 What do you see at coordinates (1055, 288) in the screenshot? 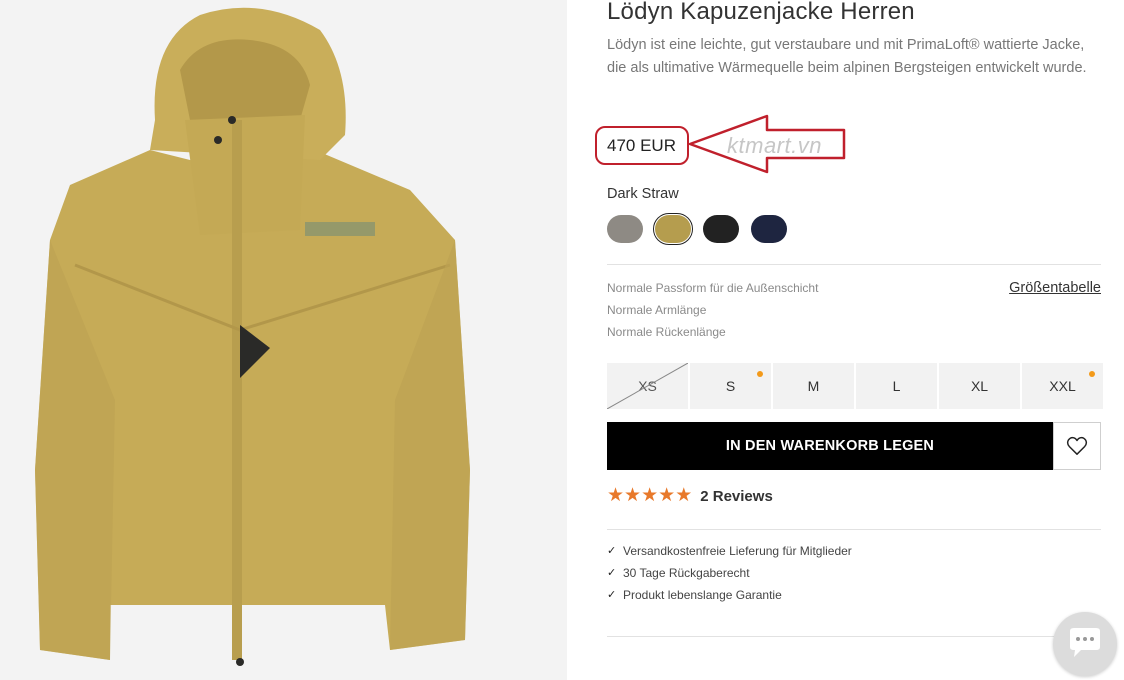
I see `size-chart-link: Größentabelle` at bounding box center [1055, 288].